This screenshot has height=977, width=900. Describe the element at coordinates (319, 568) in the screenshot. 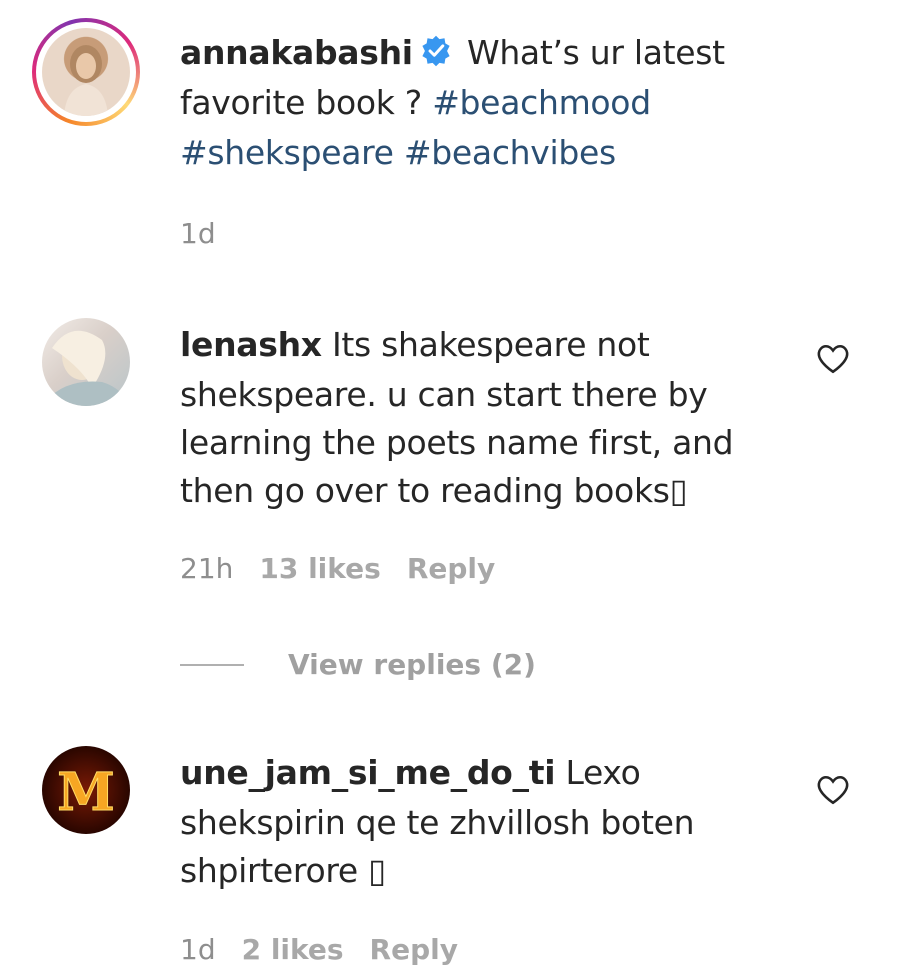

I see `comment-1-likes: 13 likes` at that location.